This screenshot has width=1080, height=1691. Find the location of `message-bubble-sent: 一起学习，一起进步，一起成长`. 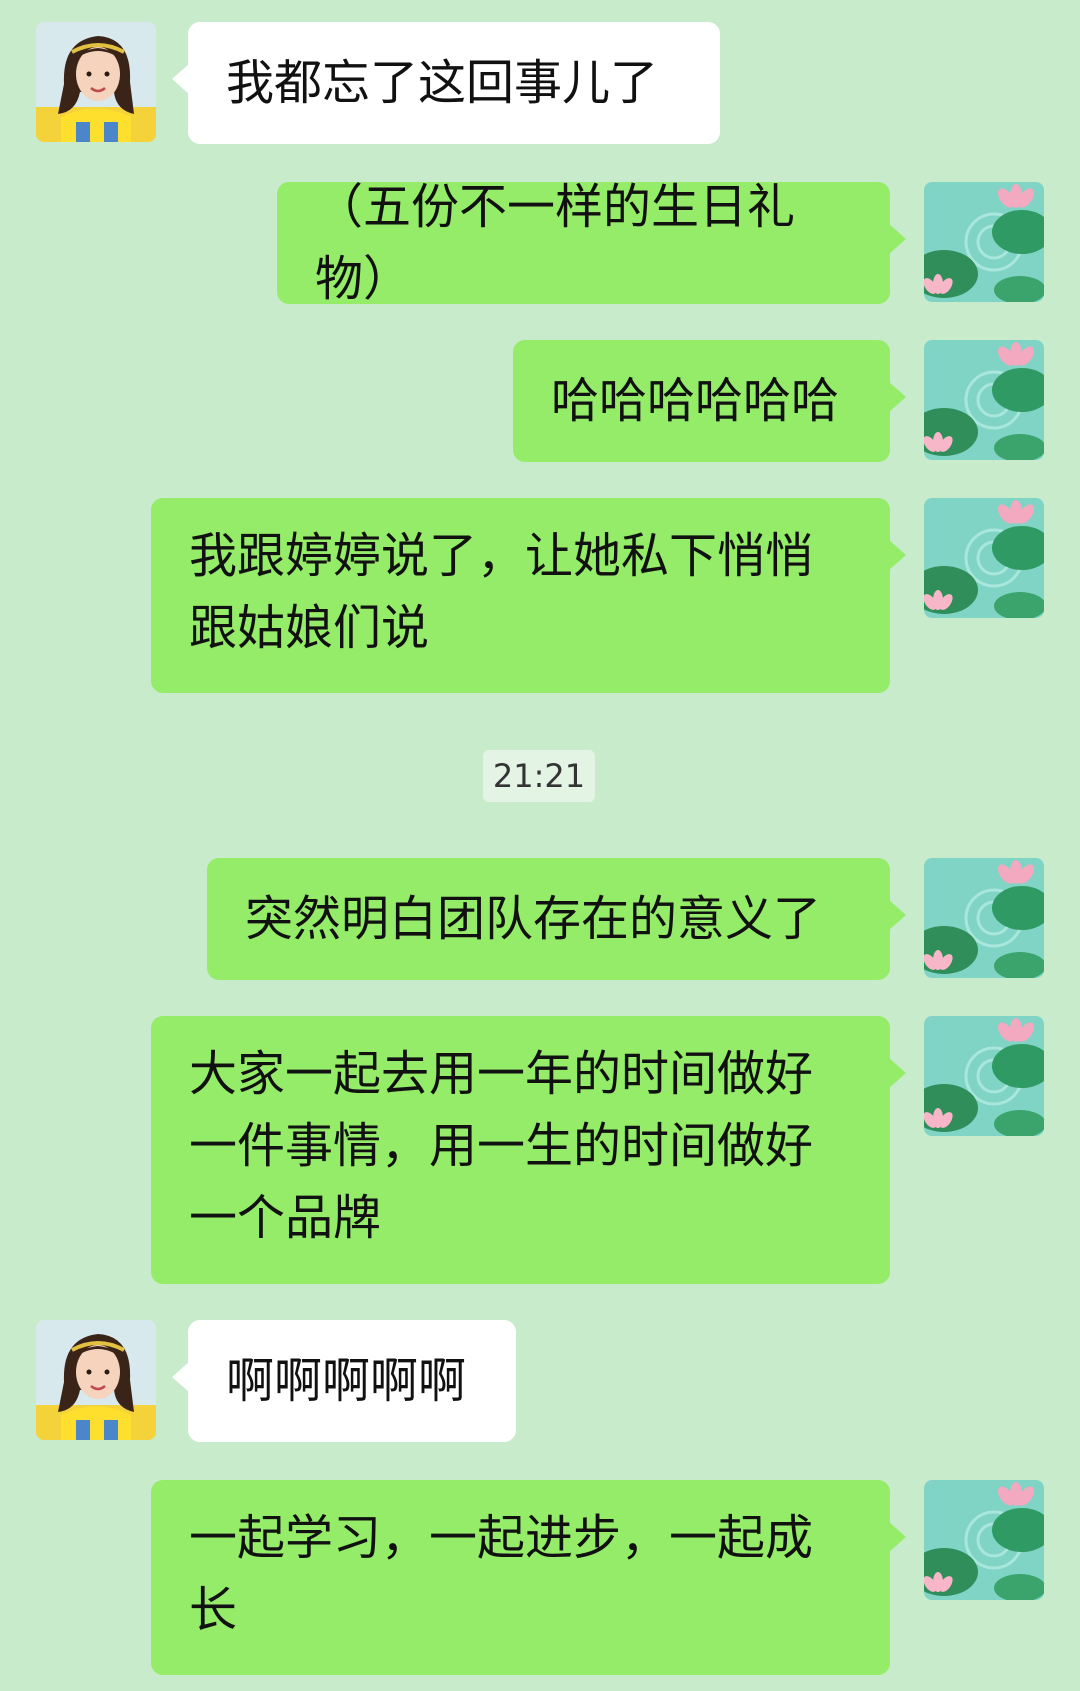

message-bubble-sent: 一起学习，一起进步，一起成长 is located at coordinates (528, 1577).